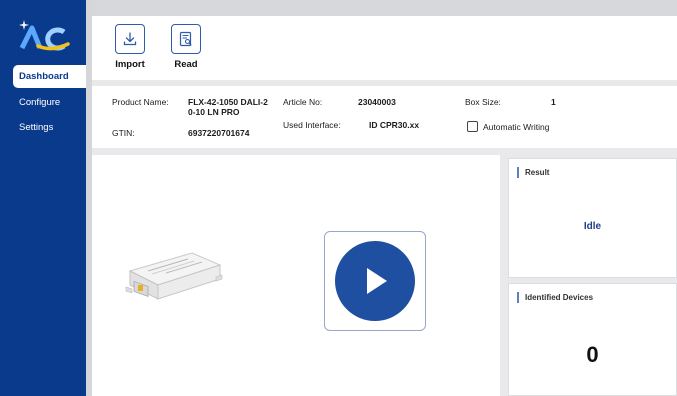 Image resolution: width=677 pixels, height=396 pixels. I want to click on article-no-value: 23040003, so click(377, 102).